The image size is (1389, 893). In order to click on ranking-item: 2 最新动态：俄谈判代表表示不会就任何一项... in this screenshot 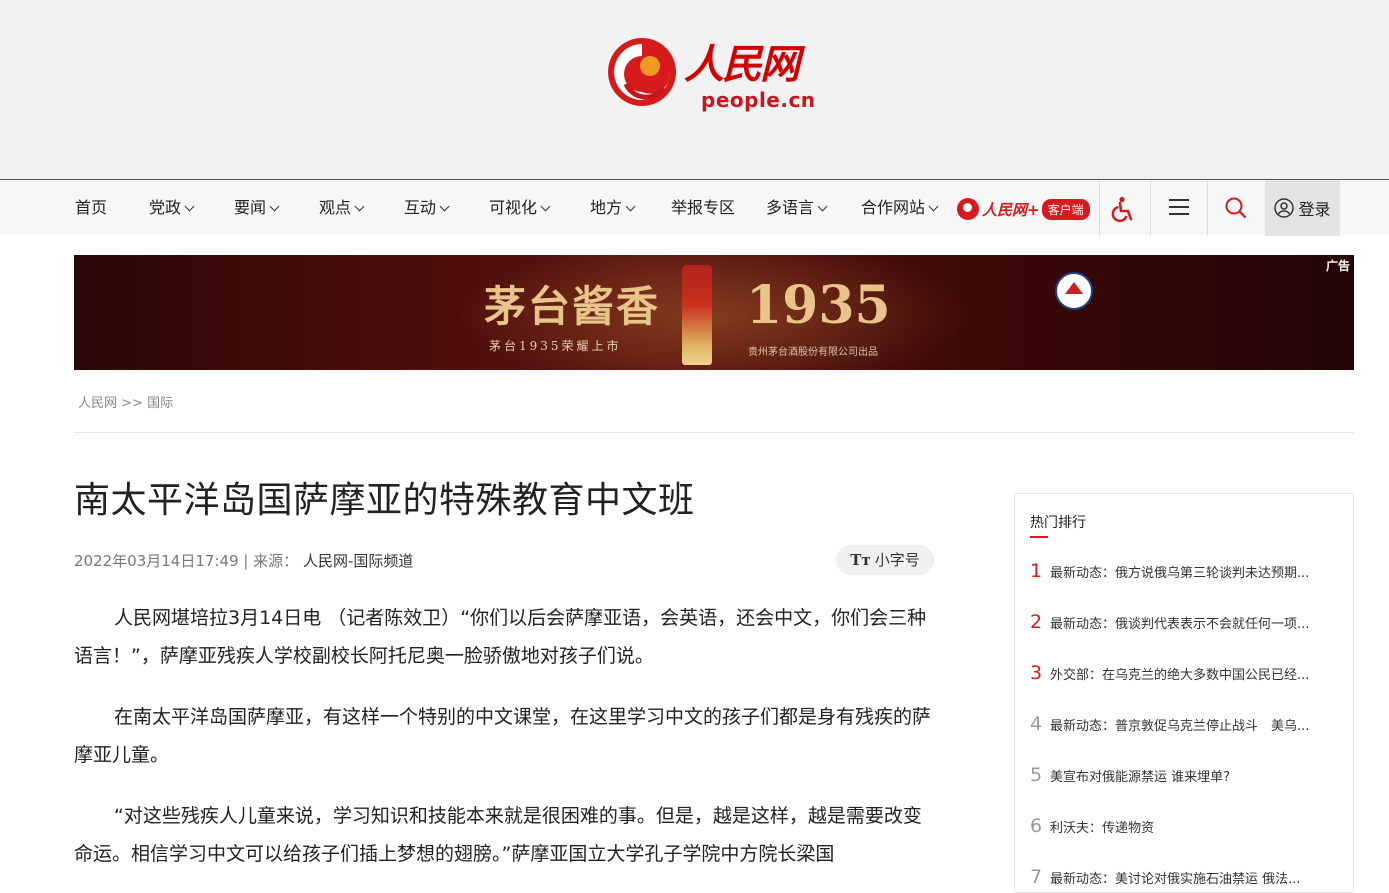, I will do `click(1185, 622)`.